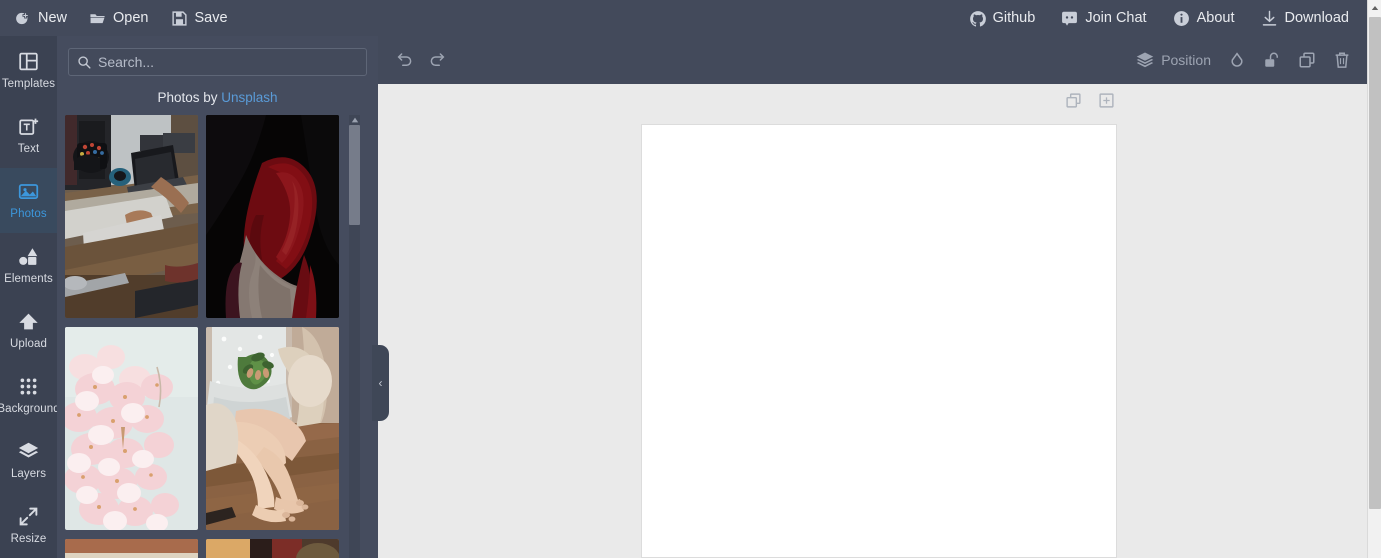 The image size is (1381, 558). Describe the element at coordinates (28, 451) in the screenshot. I see `layers-icon` at that location.